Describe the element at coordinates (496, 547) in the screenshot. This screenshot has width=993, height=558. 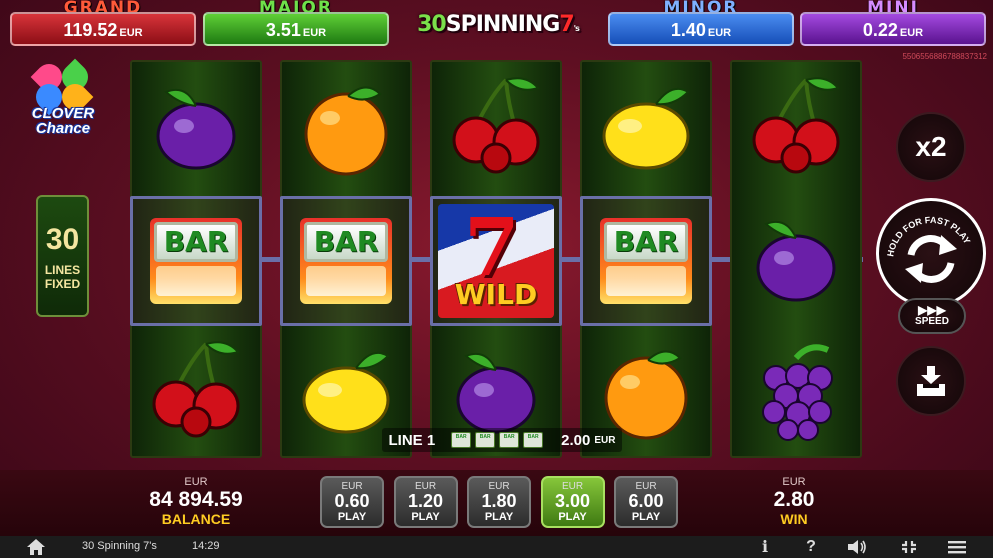
I see `status-bar: 30 Spinning 7's 14:29 i ?` at that location.